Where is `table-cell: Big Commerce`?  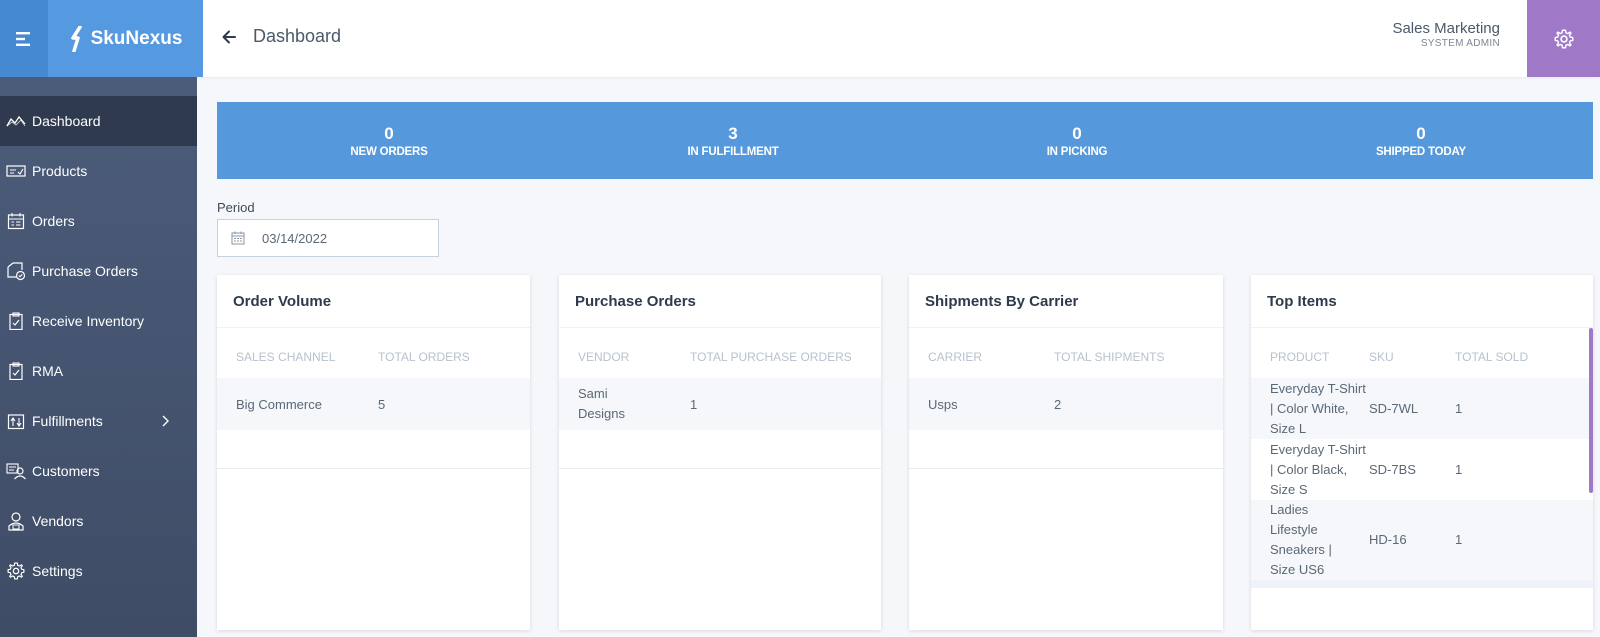
table-cell: Big Commerce is located at coordinates (279, 404).